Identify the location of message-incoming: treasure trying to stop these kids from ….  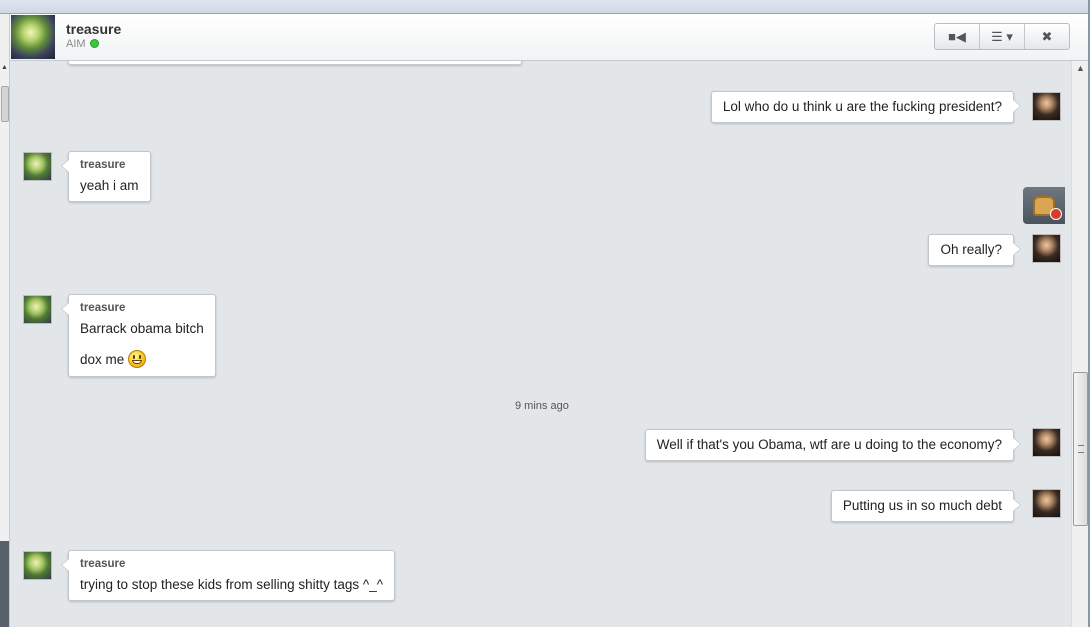
(228, 575).